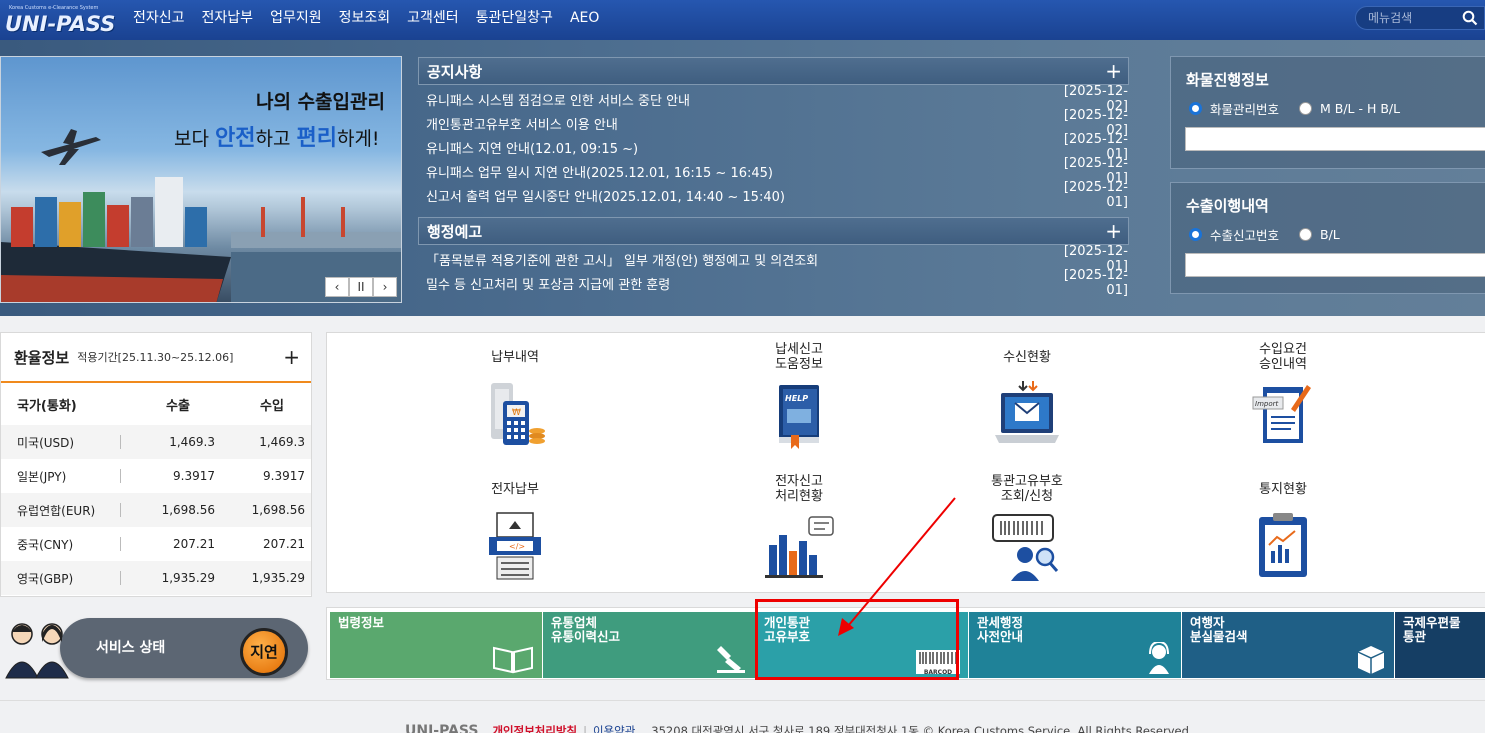 The height and width of the screenshot is (733, 1485). What do you see at coordinates (513, 660) in the screenshot?
I see `open-book-icon` at bounding box center [513, 660].